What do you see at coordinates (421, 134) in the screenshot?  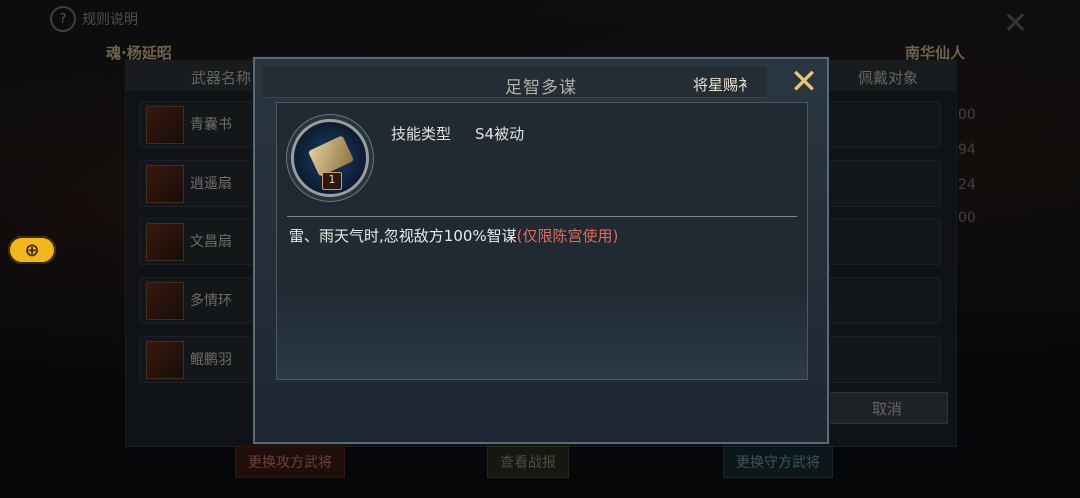 I see `skill-type-label: 技能类型` at bounding box center [421, 134].